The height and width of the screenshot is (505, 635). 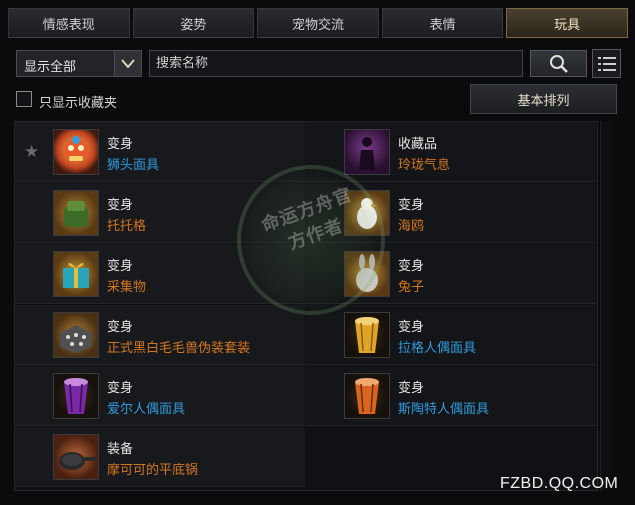 What do you see at coordinates (160, 335) in the screenshot?
I see `list-item: 变身 正式黑白毛毛兽伪装套装` at bounding box center [160, 335].